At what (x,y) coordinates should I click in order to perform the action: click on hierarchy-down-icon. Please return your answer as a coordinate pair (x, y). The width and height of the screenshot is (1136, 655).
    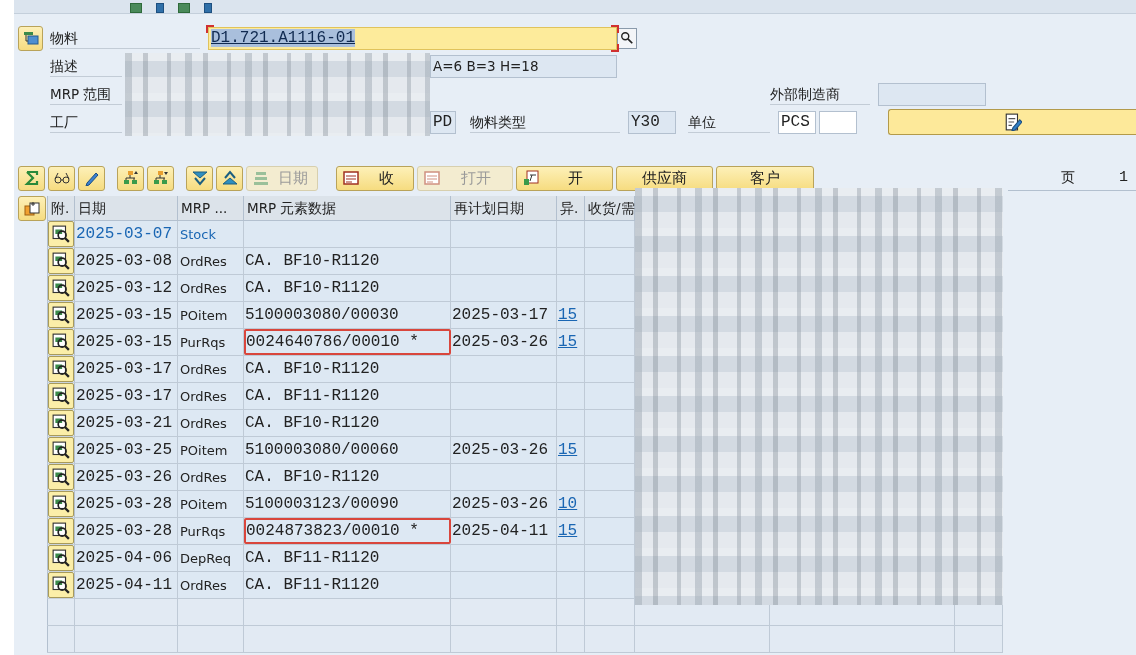
    Looking at the image, I should click on (160, 178).